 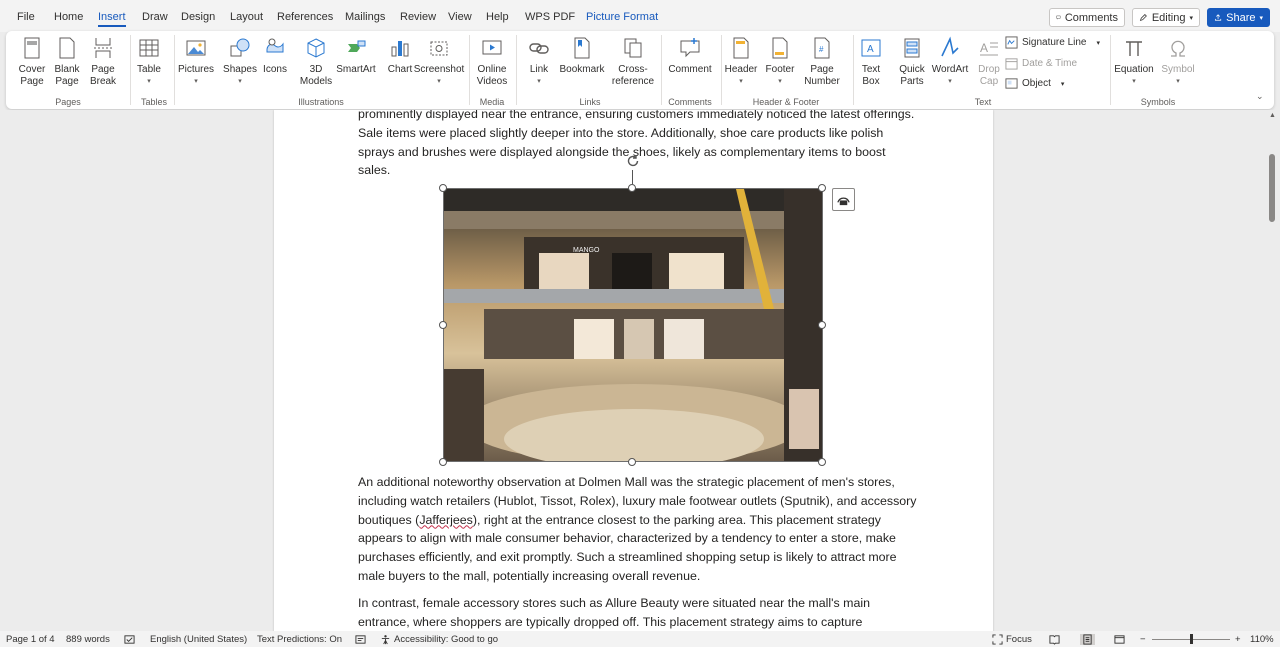 I want to click on drop-cap-button: A Drop Cap, so click(x=989, y=61).